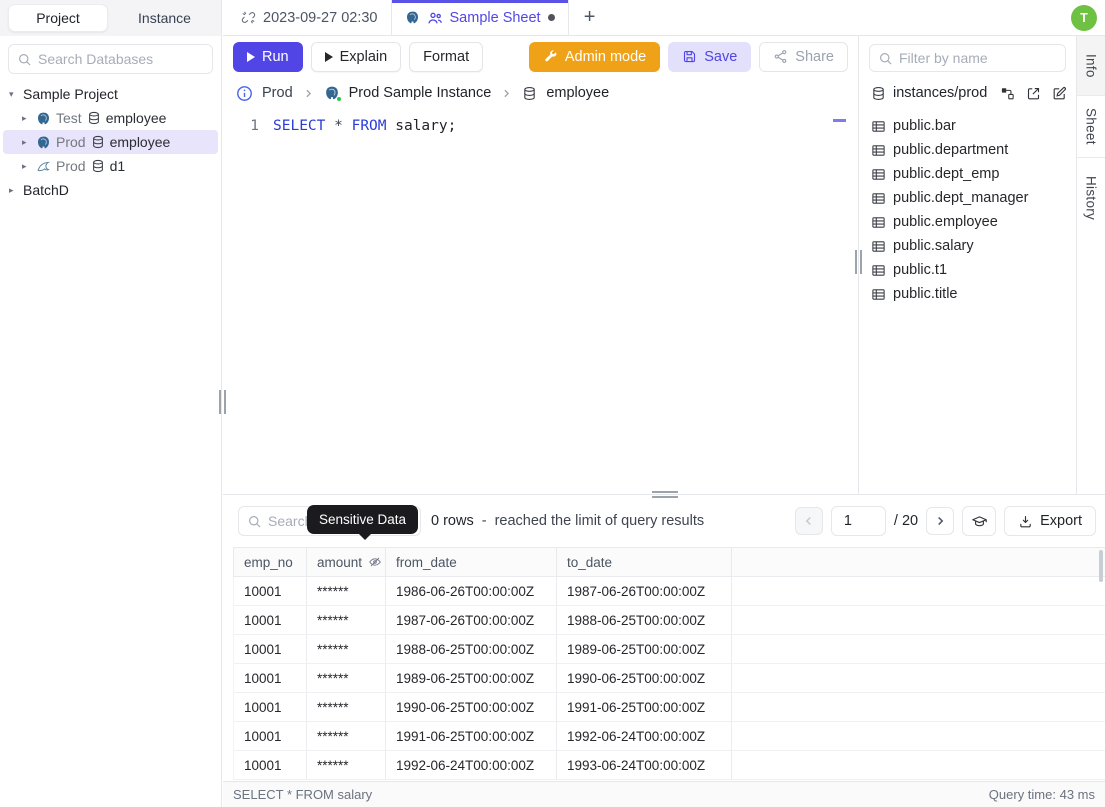  What do you see at coordinates (222, 402) in the screenshot?
I see `sidebar-resize-handle` at bounding box center [222, 402].